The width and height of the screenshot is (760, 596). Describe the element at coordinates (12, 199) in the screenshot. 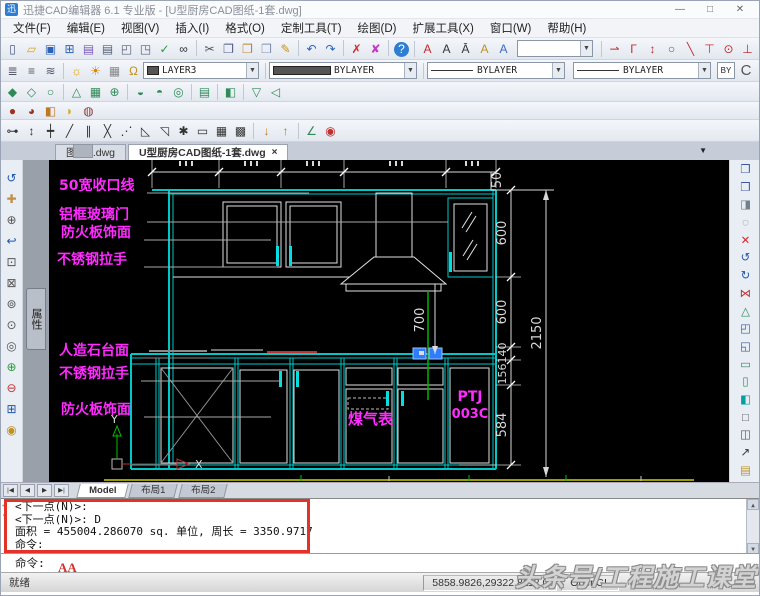

I see `pan-icon: ✚` at that location.